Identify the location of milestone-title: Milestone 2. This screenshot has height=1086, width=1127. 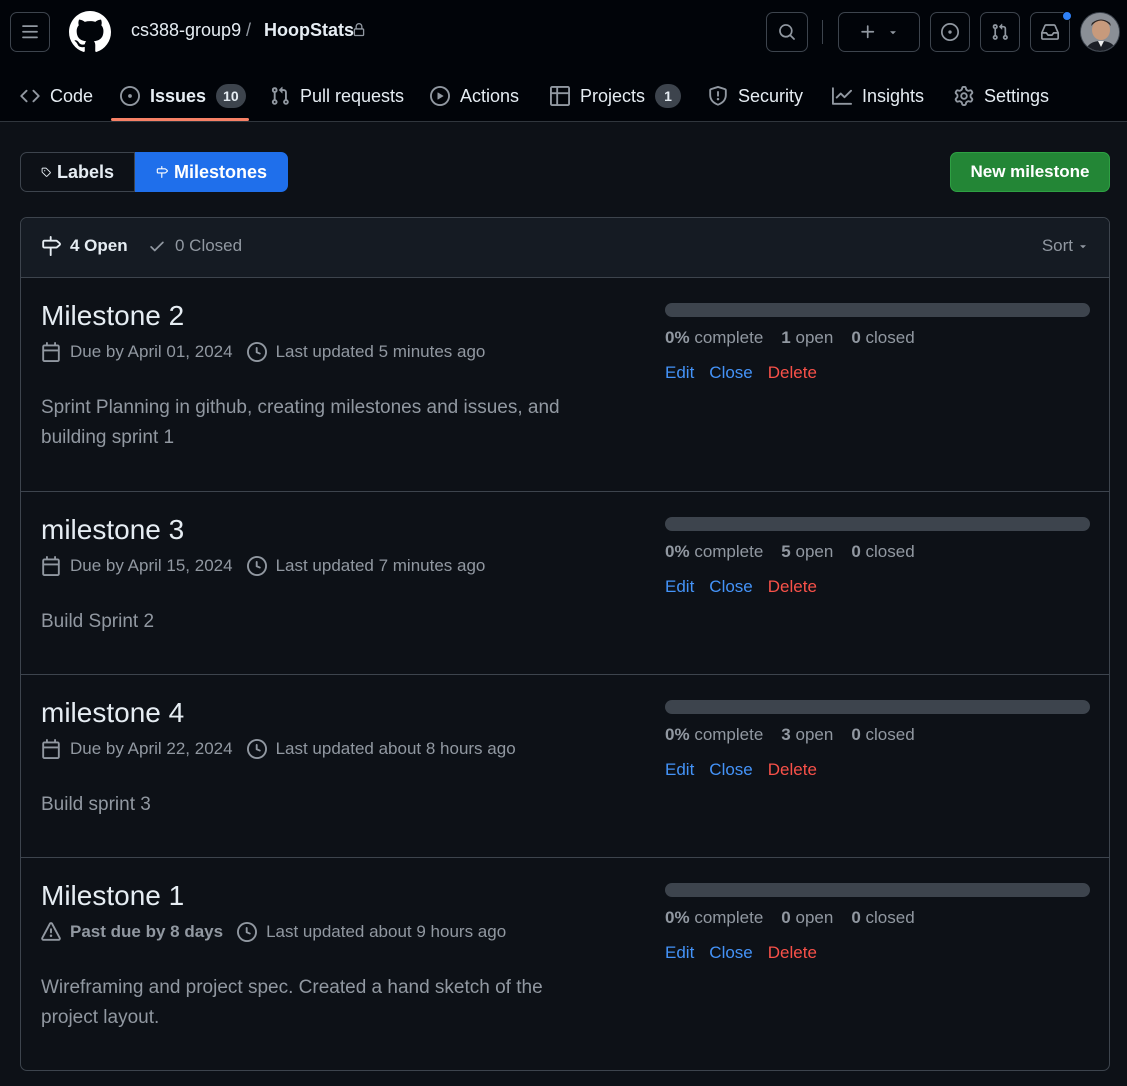
(112, 316).